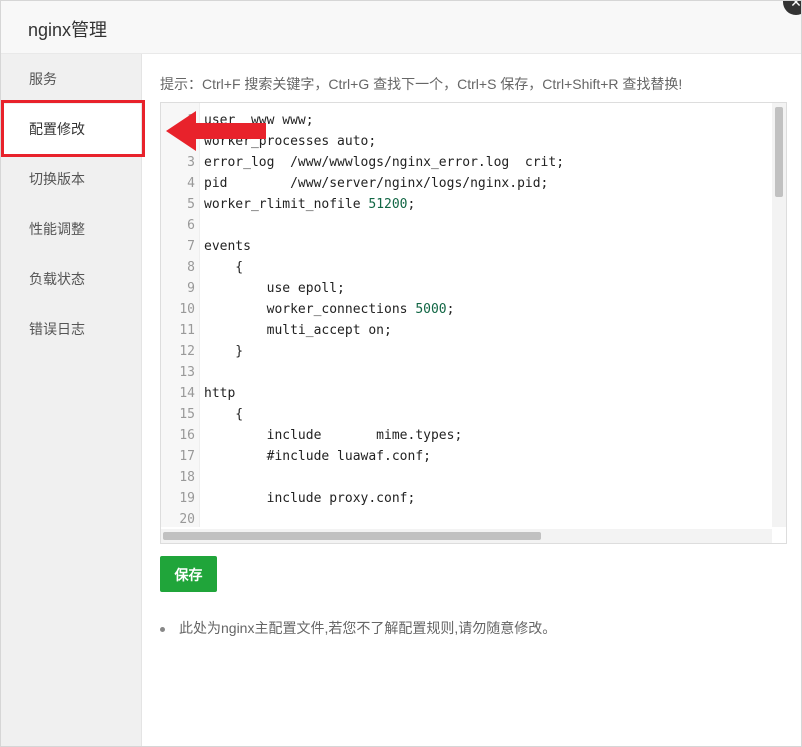 This screenshot has height=747, width=802. I want to click on sidebar-item-version: 切换版本, so click(71, 179).